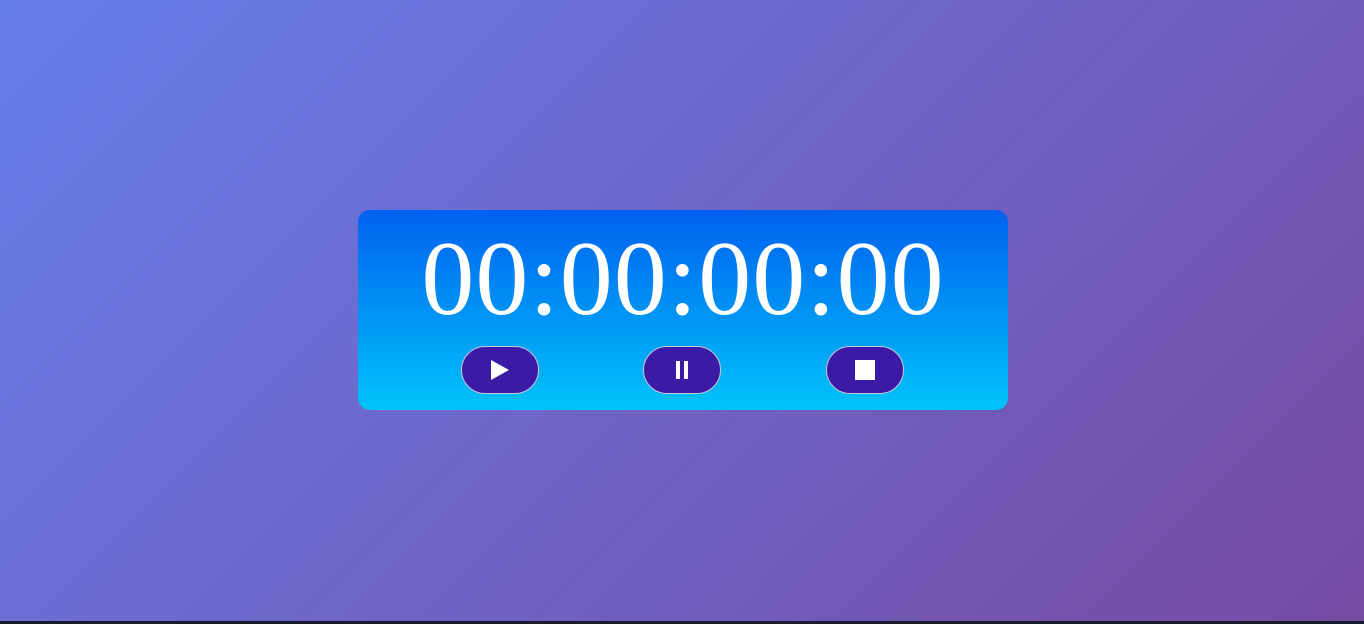 Image resolution: width=1364 pixels, height=624 pixels. I want to click on stop-button, so click(865, 370).